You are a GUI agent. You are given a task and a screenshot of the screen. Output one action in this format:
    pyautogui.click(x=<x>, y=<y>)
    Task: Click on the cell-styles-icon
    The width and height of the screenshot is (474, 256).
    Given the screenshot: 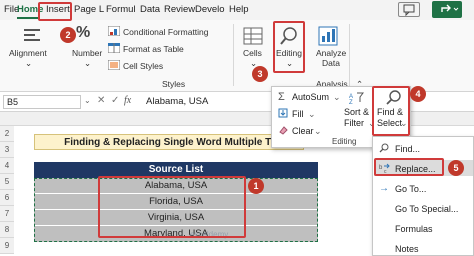 What is the action you would take?
    pyautogui.click(x=114, y=65)
    